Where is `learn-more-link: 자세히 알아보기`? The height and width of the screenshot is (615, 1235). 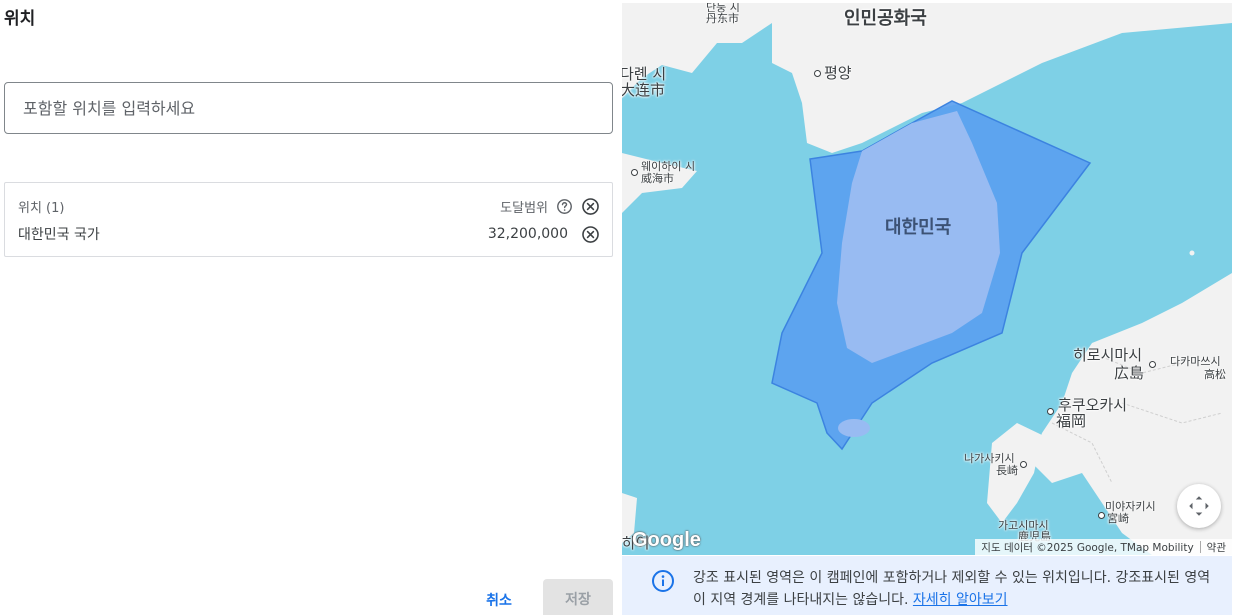
learn-more-link: 자세히 알아보기 is located at coordinates (960, 600).